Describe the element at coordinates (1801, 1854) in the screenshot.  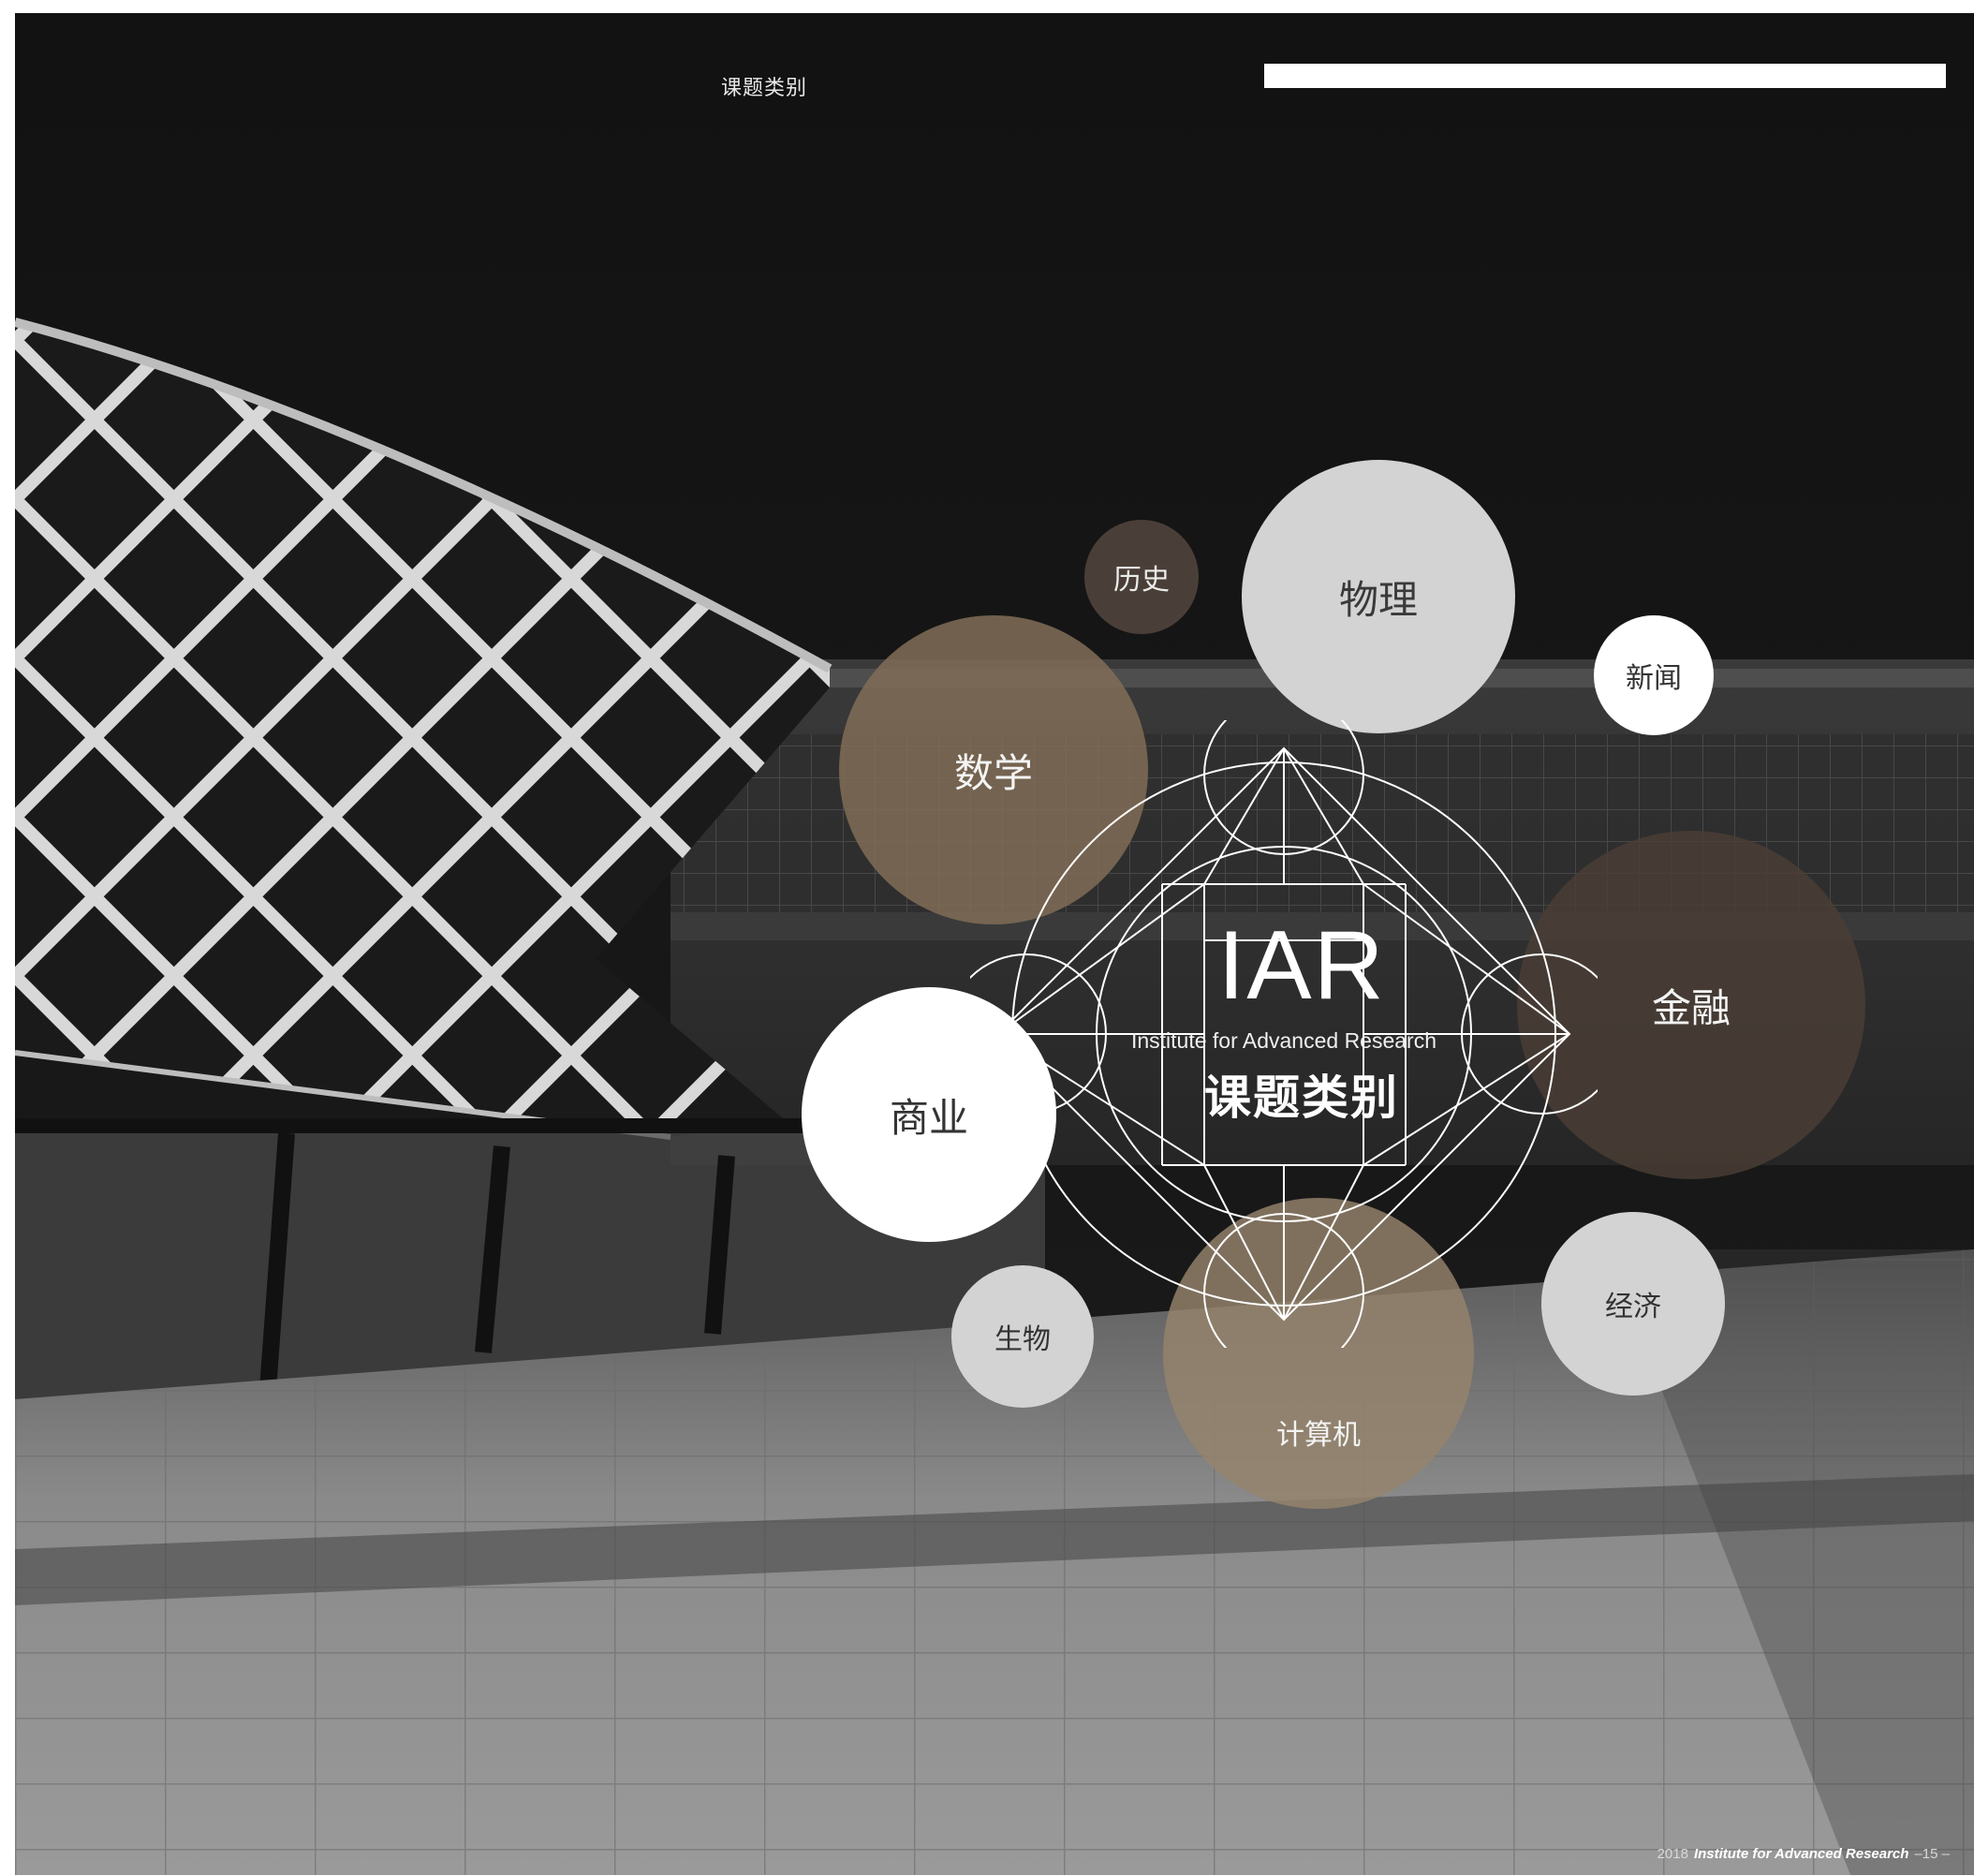
I see `footer-brand: Institute for Advanced Research` at that location.